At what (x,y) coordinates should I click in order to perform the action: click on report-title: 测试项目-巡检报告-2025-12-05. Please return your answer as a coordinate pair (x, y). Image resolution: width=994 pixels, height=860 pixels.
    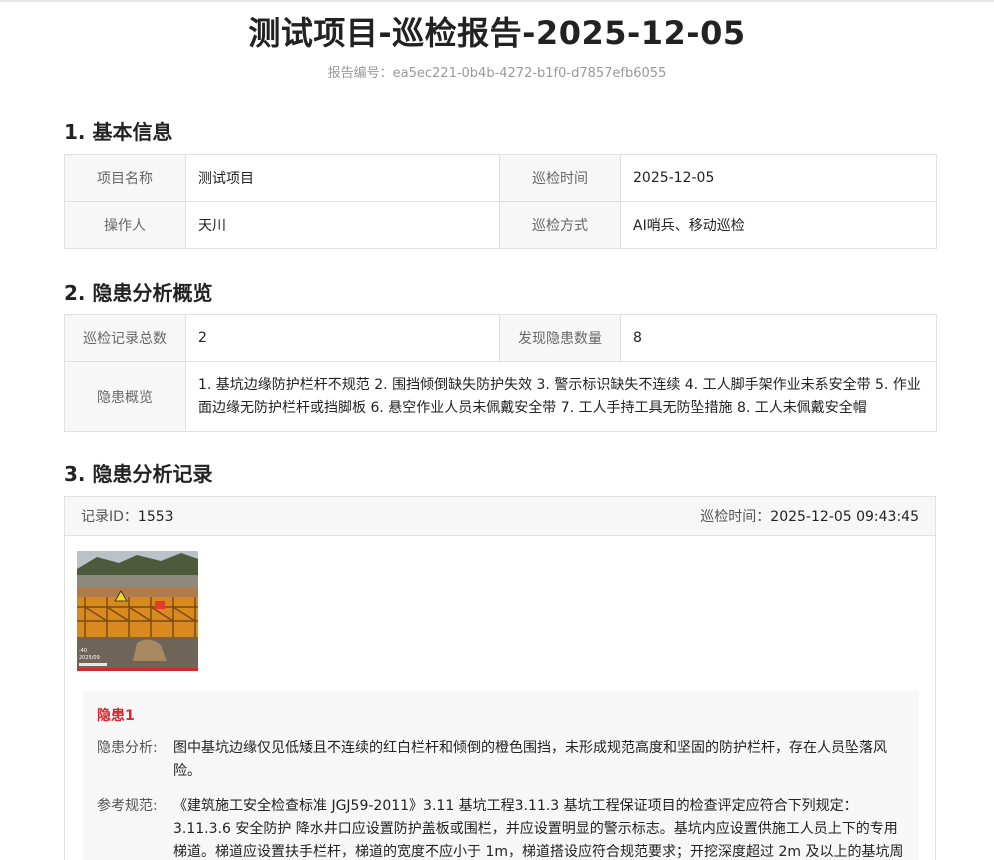
    Looking at the image, I should click on (497, 33).